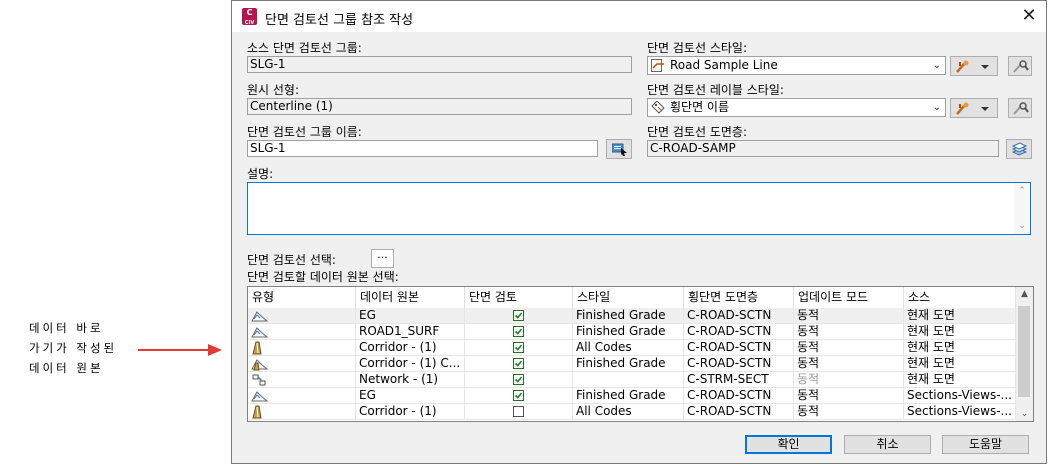  Describe the element at coordinates (302, 297) in the screenshot. I see `column-header-type: 유형` at that location.